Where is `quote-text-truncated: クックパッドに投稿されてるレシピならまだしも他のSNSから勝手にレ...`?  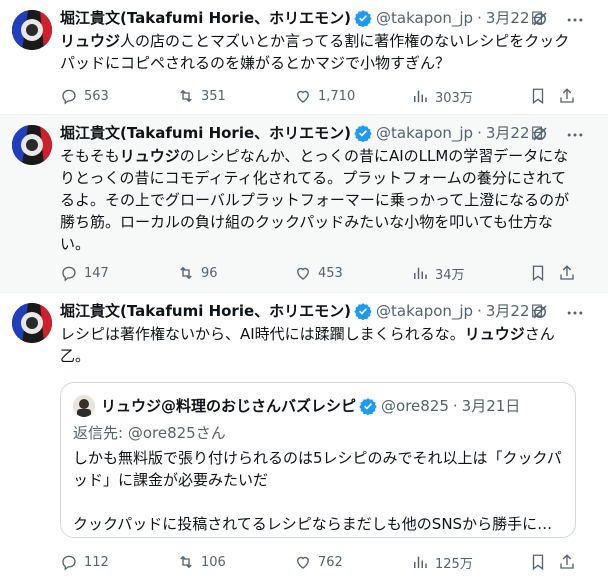
quote-text-truncated: クックパッドに投稿されてるレシピならまだしも他のSNSから勝手にレ... is located at coordinates (318, 524).